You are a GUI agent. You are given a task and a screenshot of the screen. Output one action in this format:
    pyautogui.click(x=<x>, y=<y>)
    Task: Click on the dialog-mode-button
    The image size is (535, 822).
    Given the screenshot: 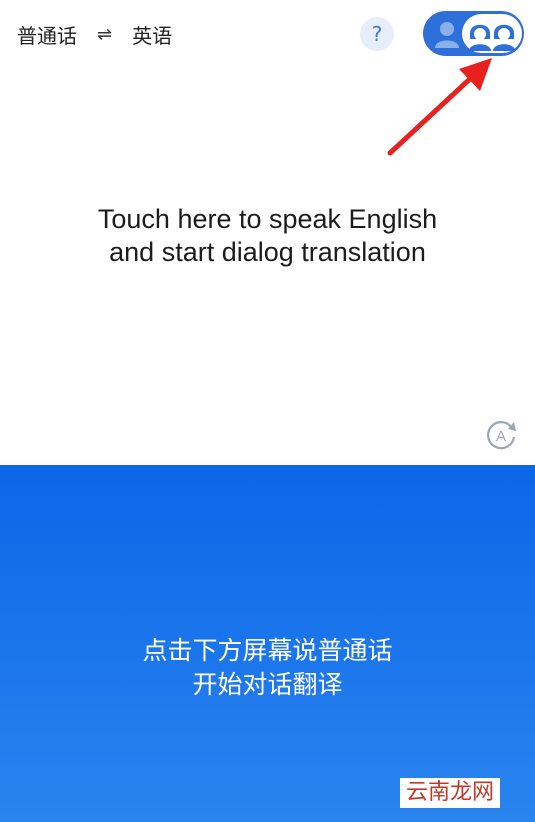 What is the action you would take?
    pyautogui.click(x=492, y=33)
    